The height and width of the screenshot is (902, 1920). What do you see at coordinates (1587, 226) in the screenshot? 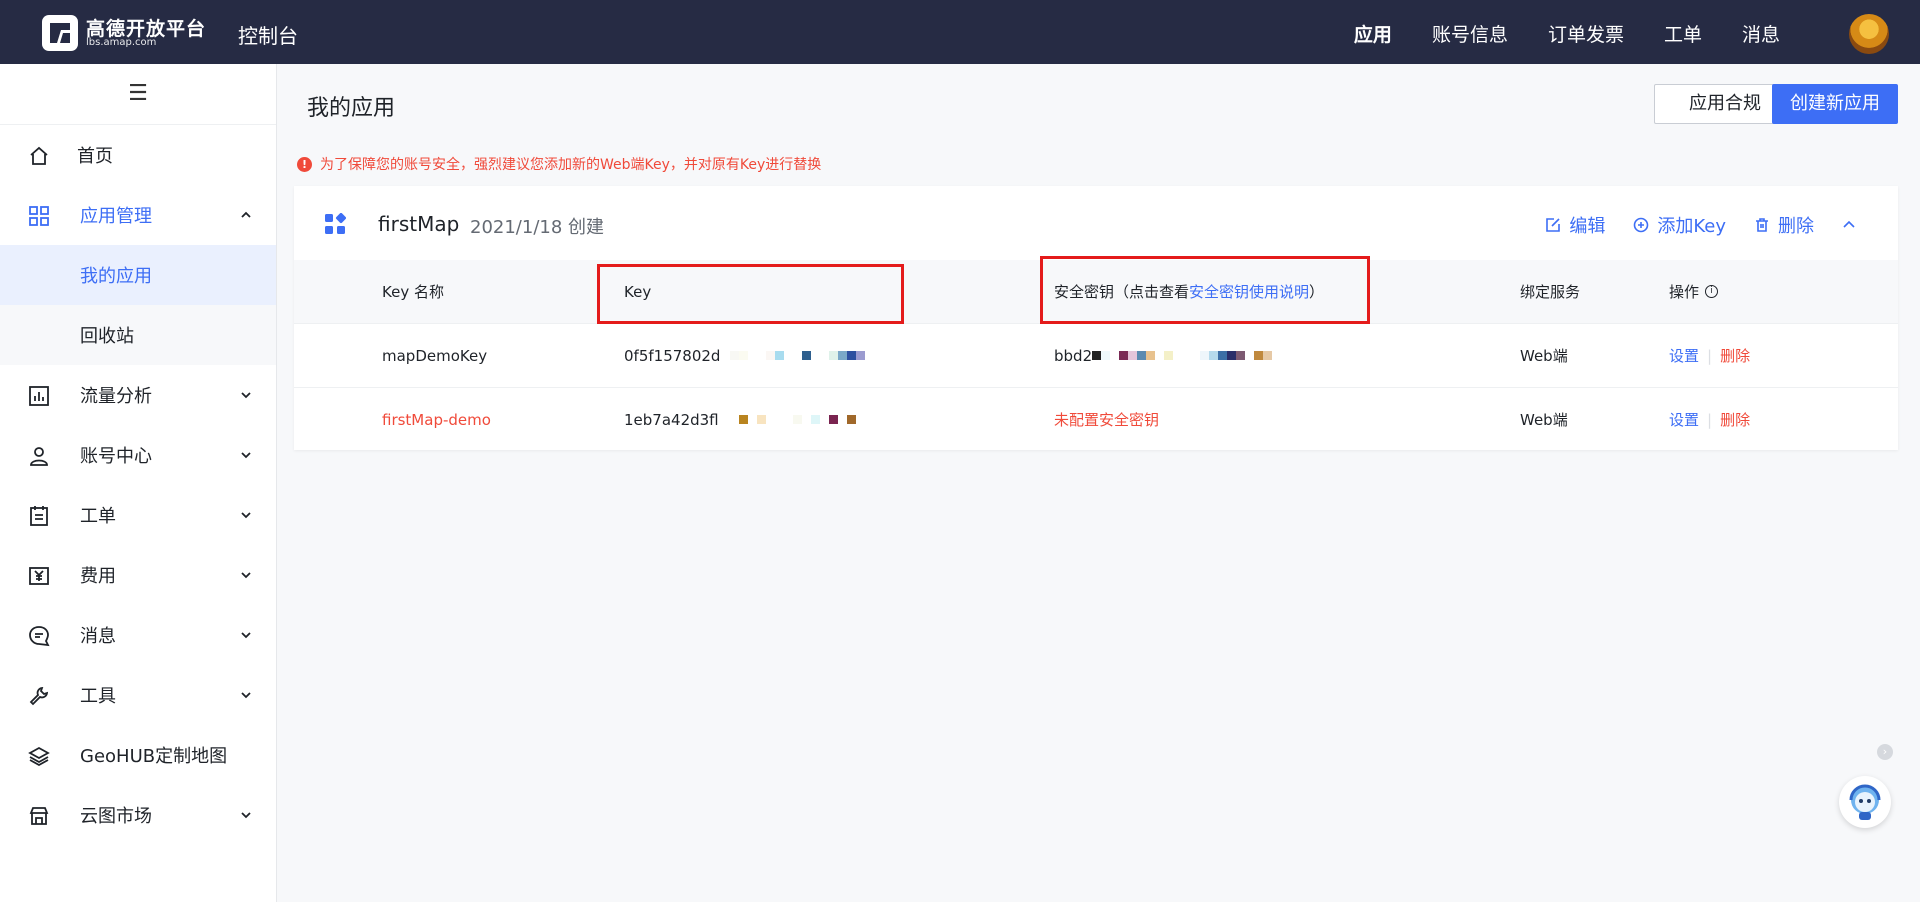
I see `edit-label: 编辑` at bounding box center [1587, 226].